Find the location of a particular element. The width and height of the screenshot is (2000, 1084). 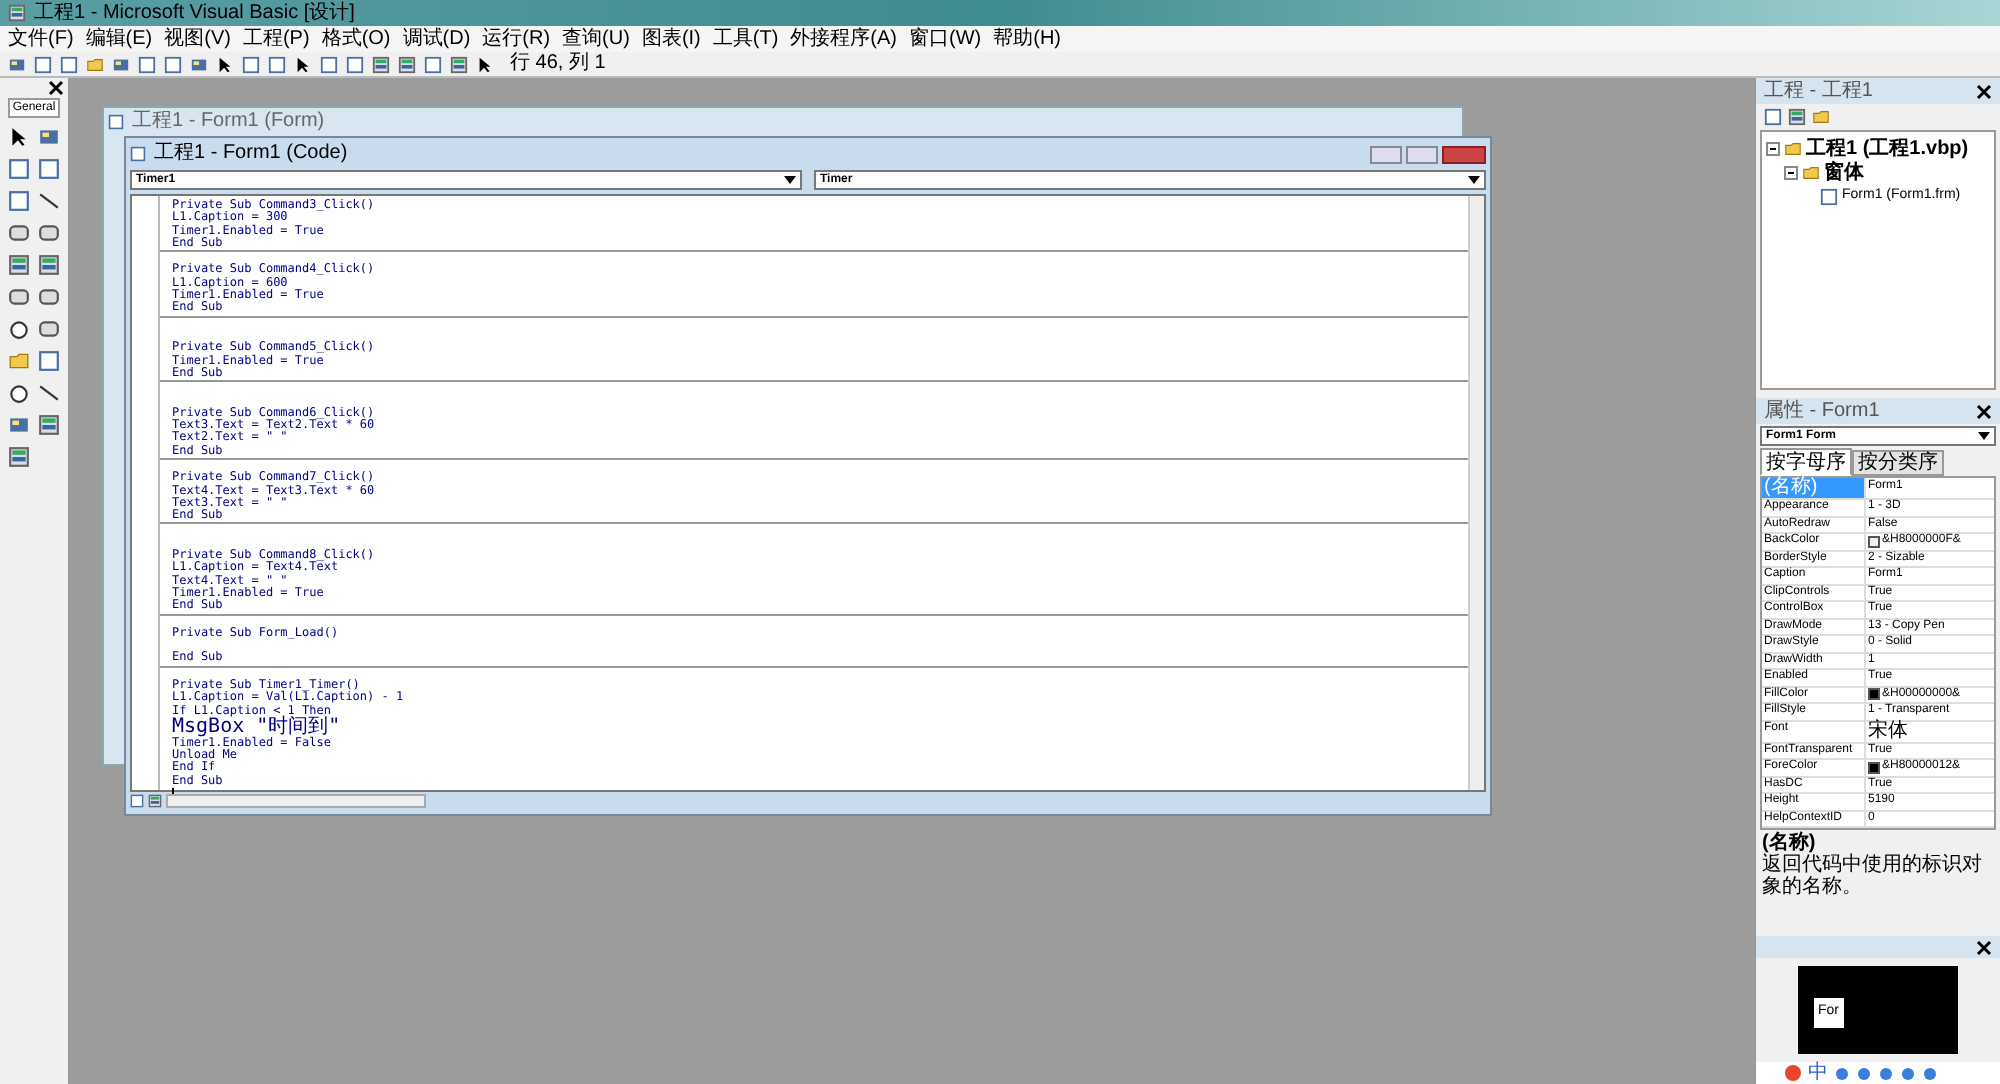

view-object-icon is located at coordinates (1797, 117).